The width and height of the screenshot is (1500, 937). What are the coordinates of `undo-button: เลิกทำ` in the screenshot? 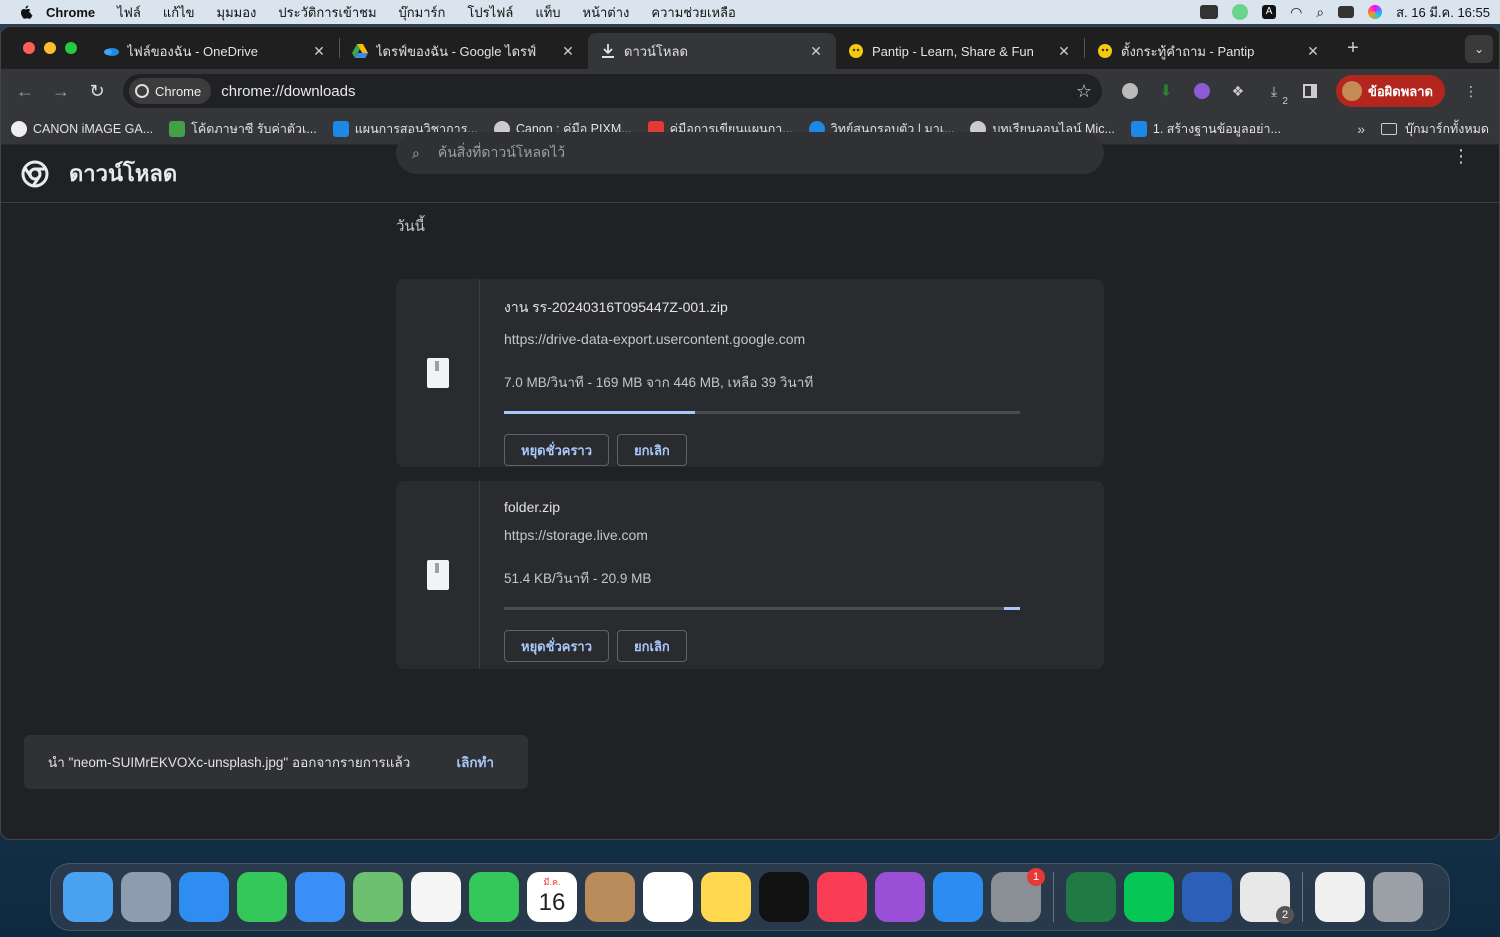 It's located at (475, 762).